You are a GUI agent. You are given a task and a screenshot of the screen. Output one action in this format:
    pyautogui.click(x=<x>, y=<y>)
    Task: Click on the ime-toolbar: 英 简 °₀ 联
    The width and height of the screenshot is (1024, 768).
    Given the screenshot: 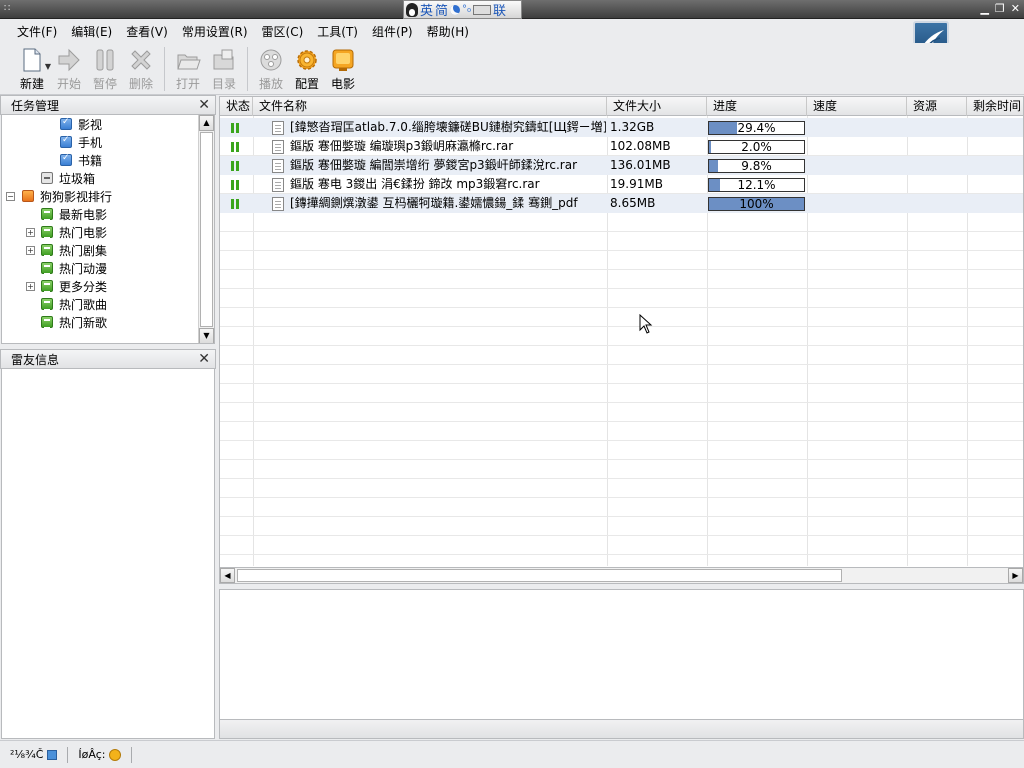 What is the action you would take?
    pyautogui.click(x=462, y=9)
    